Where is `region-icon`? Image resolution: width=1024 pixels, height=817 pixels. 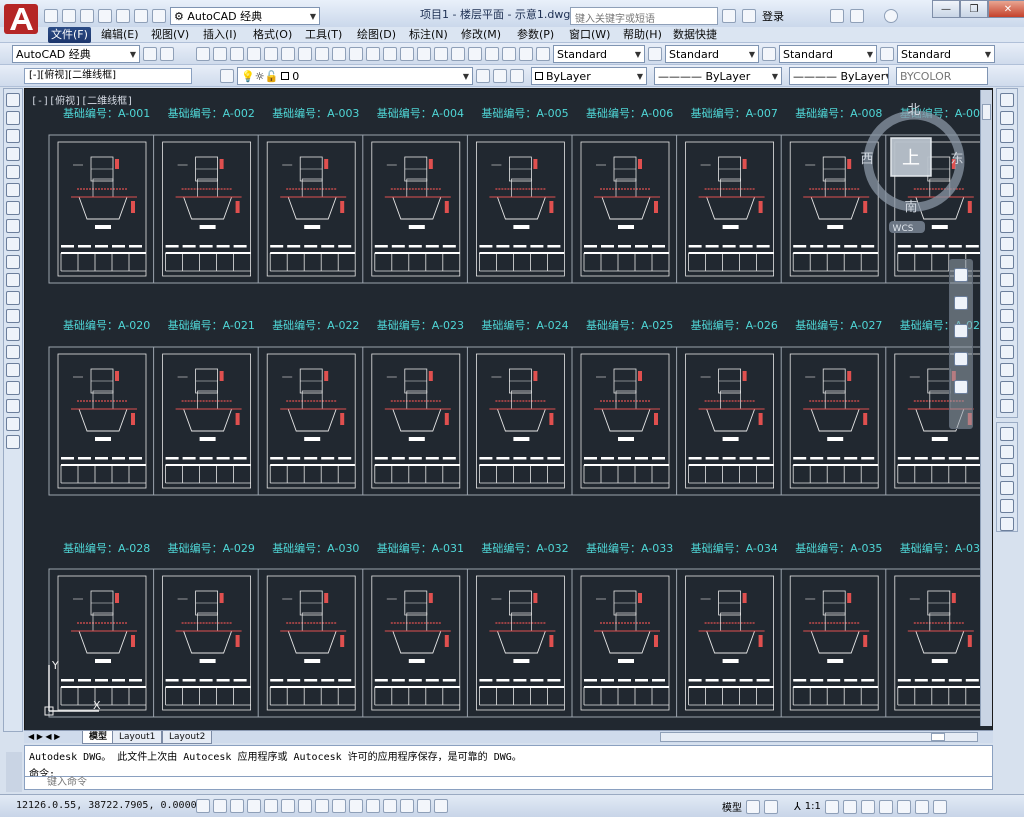
region-icon is located at coordinates (13, 388).